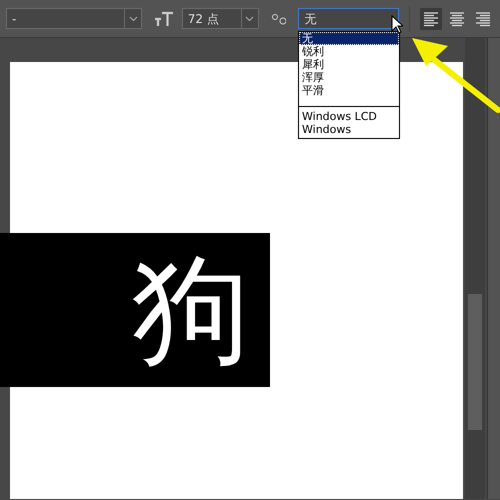 The height and width of the screenshot is (500, 500). I want to click on font-size-value: 72 点, so click(203, 19).